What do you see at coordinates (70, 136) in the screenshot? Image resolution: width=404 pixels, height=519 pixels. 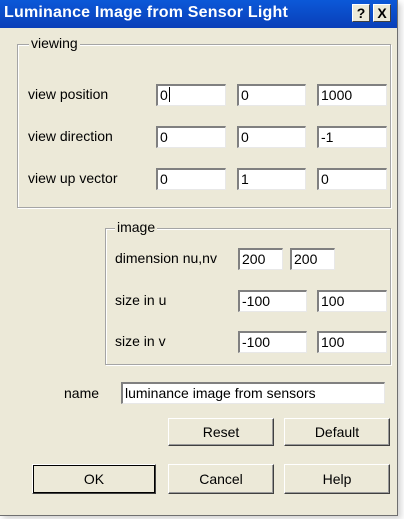 I see `view-direction-label: view direction` at bounding box center [70, 136].